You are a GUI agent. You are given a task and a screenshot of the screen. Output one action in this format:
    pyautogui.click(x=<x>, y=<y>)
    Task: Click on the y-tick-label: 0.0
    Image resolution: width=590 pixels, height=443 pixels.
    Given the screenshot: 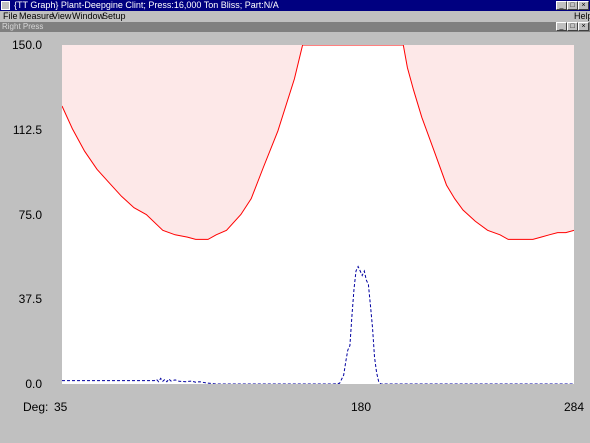 What is the action you would take?
    pyautogui.click(x=33, y=384)
    